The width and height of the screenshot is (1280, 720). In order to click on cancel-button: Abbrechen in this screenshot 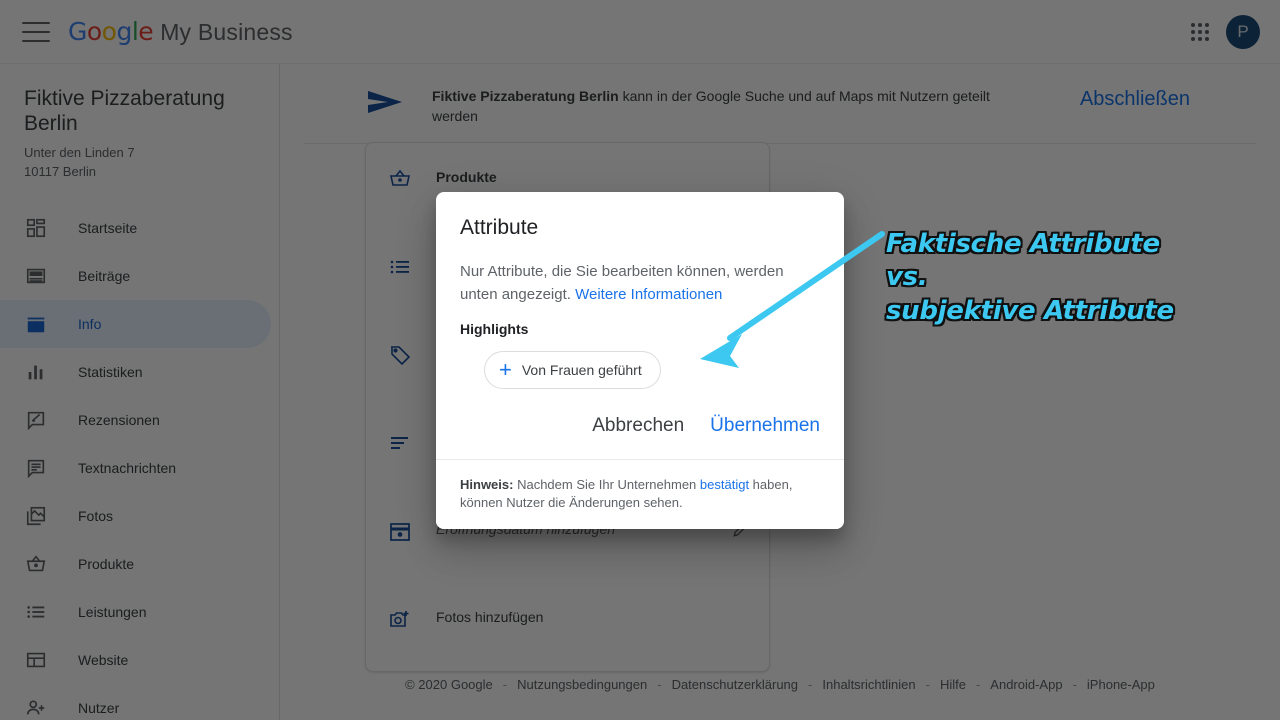, I will do `click(638, 426)`.